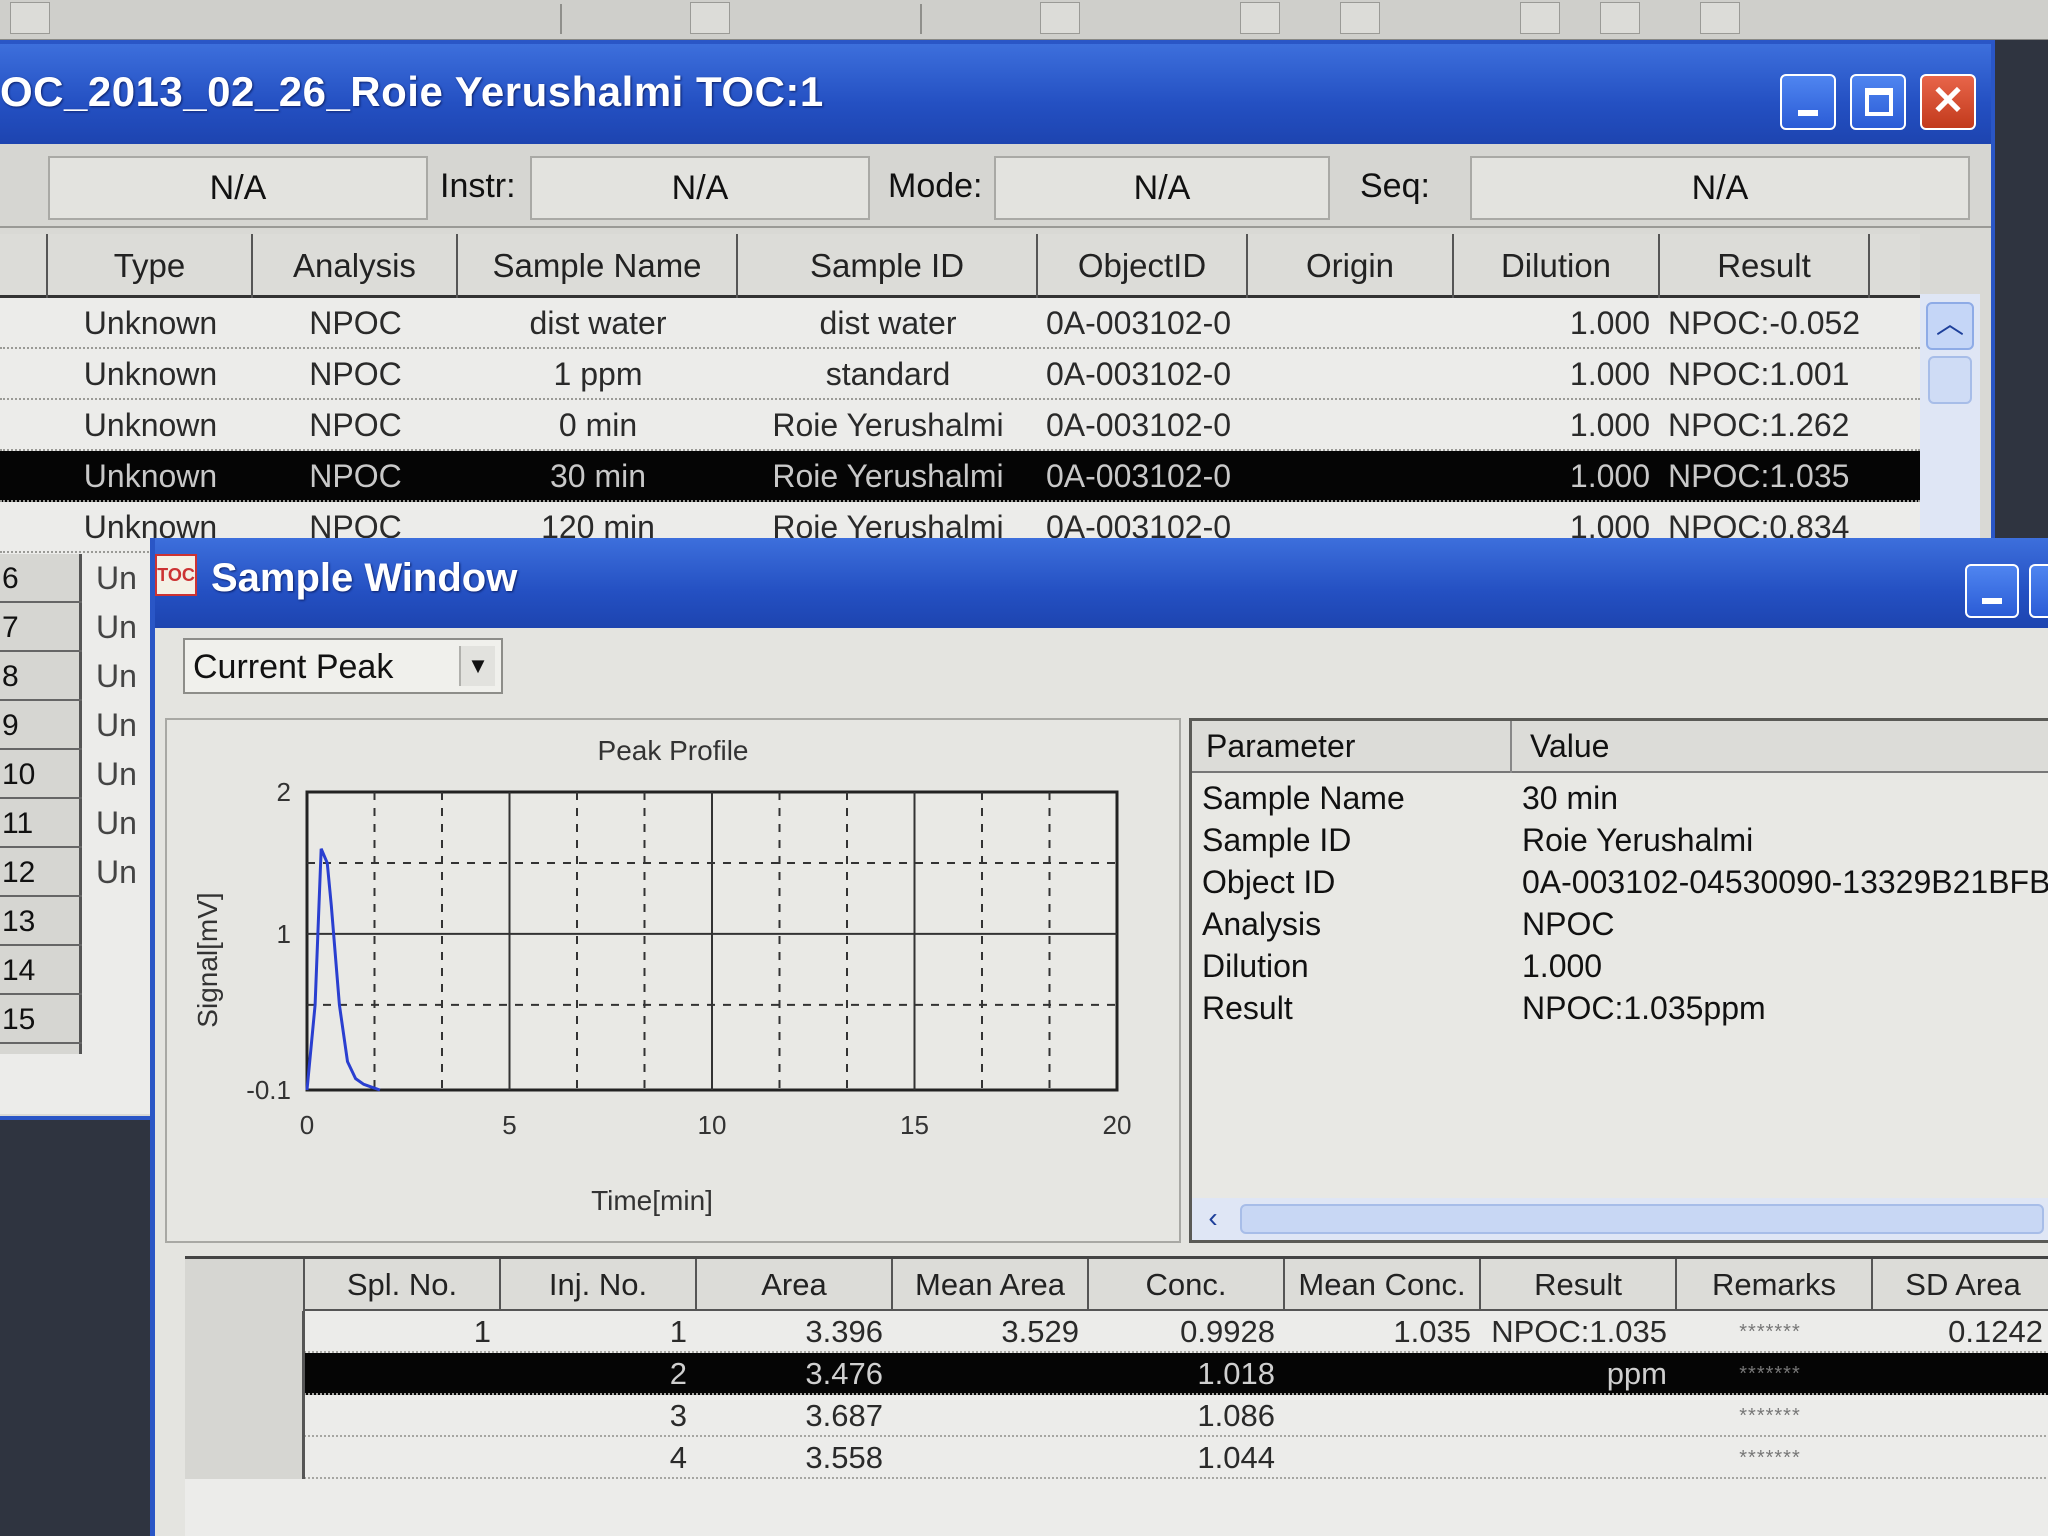 Image resolution: width=2048 pixels, height=1536 pixels. What do you see at coordinates (599, 1285) in the screenshot?
I see `column-header-inj-no: Inj. No.` at bounding box center [599, 1285].